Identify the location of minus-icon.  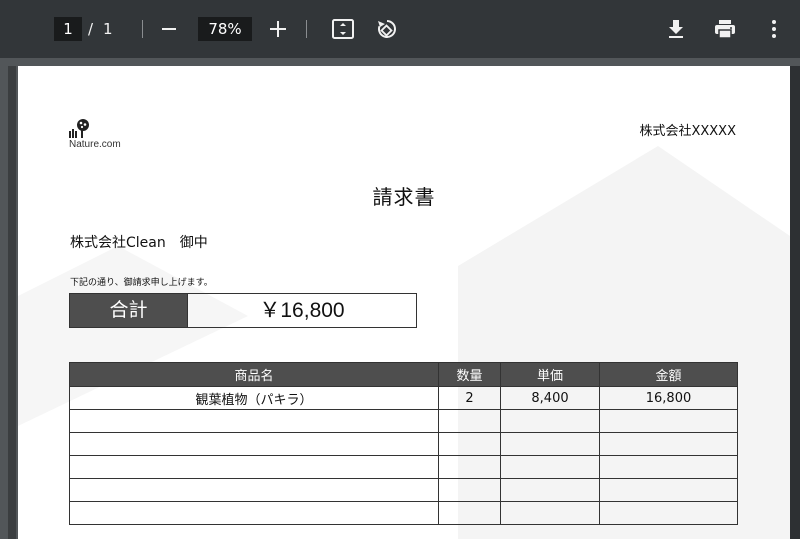
(169, 29).